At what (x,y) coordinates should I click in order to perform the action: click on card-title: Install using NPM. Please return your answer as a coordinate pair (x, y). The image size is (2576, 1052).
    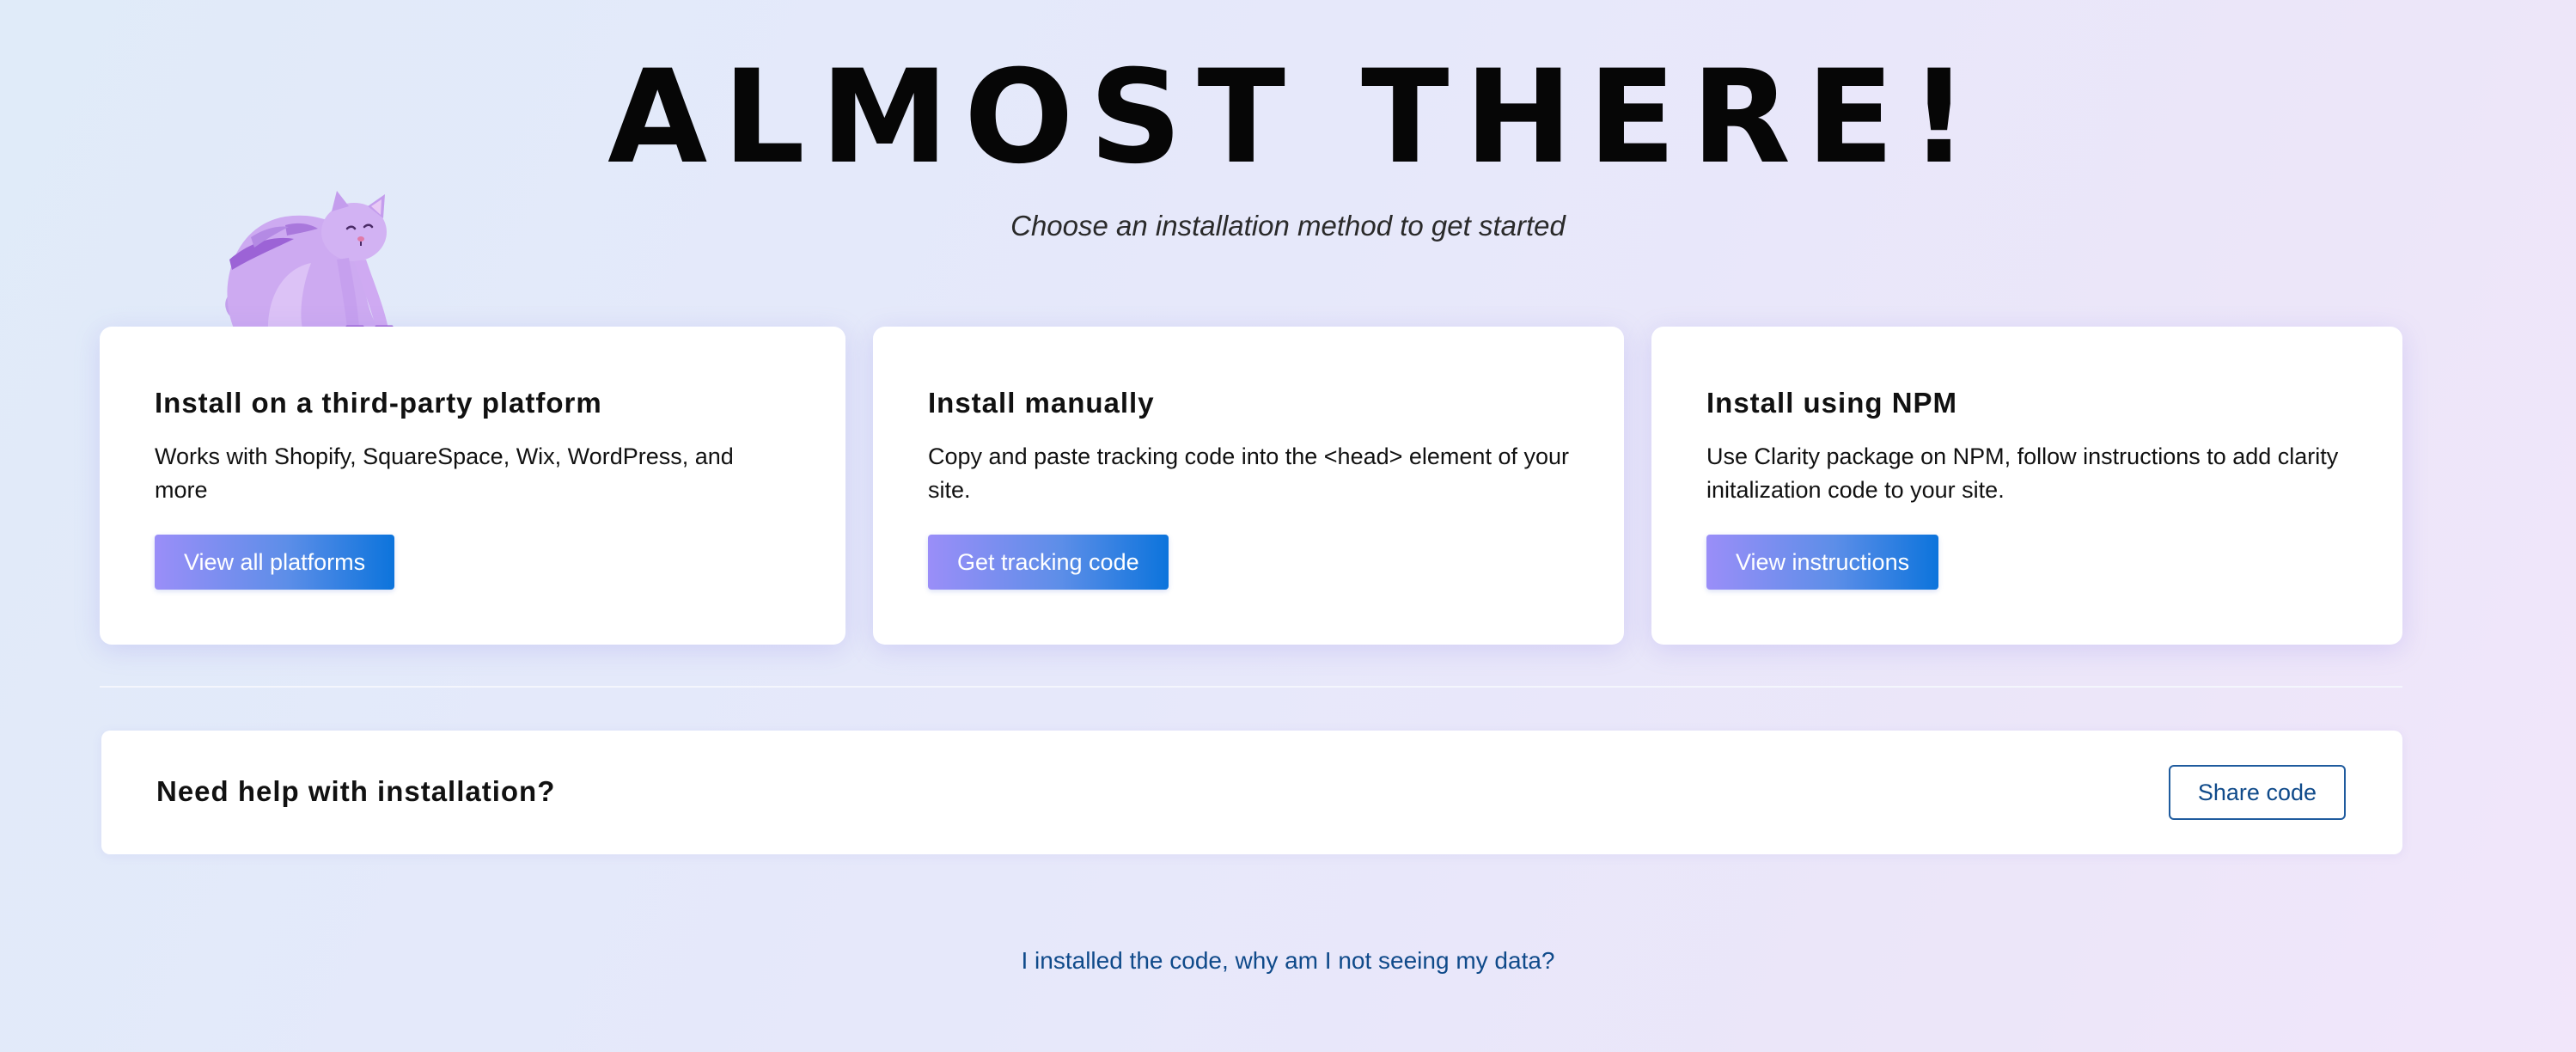
    Looking at the image, I should click on (1832, 403).